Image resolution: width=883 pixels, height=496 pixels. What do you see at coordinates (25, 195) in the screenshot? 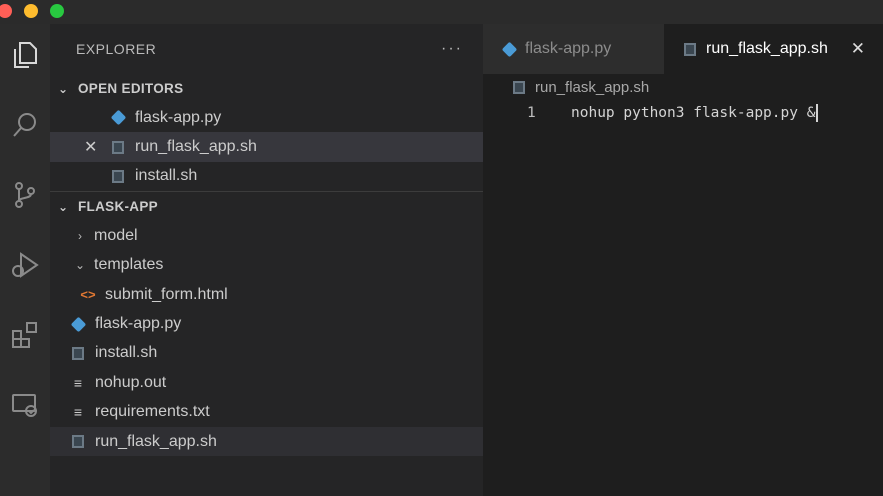
I see `source-control-icon` at bounding box center [25, 195].